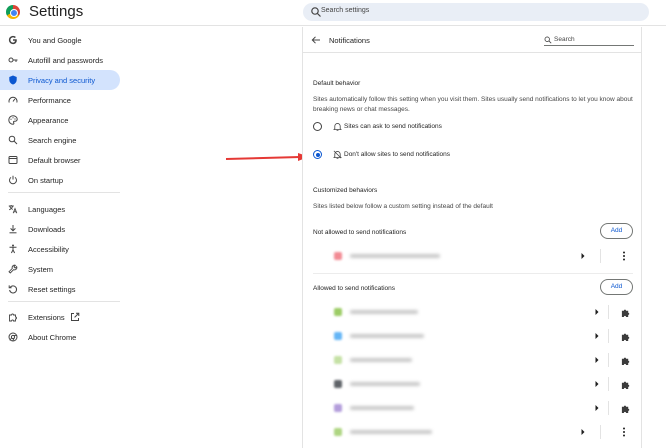 This screenshot has height=448, width=666. I want to click on sidebar-item-label: Performance, so click(49, 100).